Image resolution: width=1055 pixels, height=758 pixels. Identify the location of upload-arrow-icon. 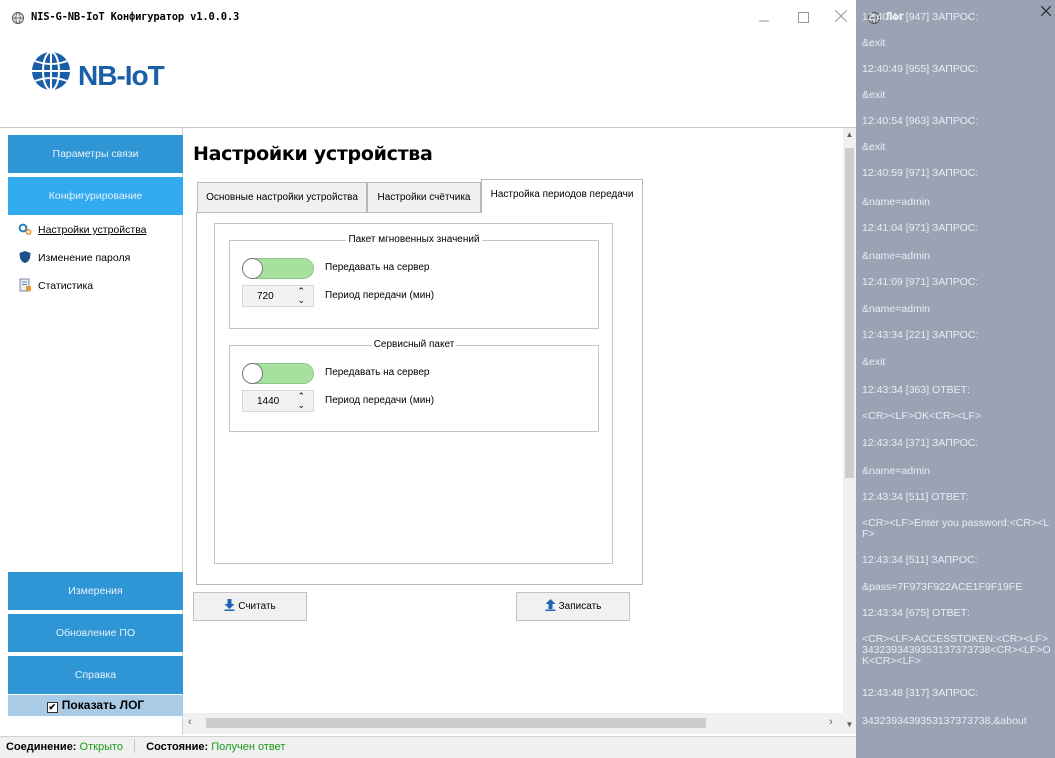
(550, 605).